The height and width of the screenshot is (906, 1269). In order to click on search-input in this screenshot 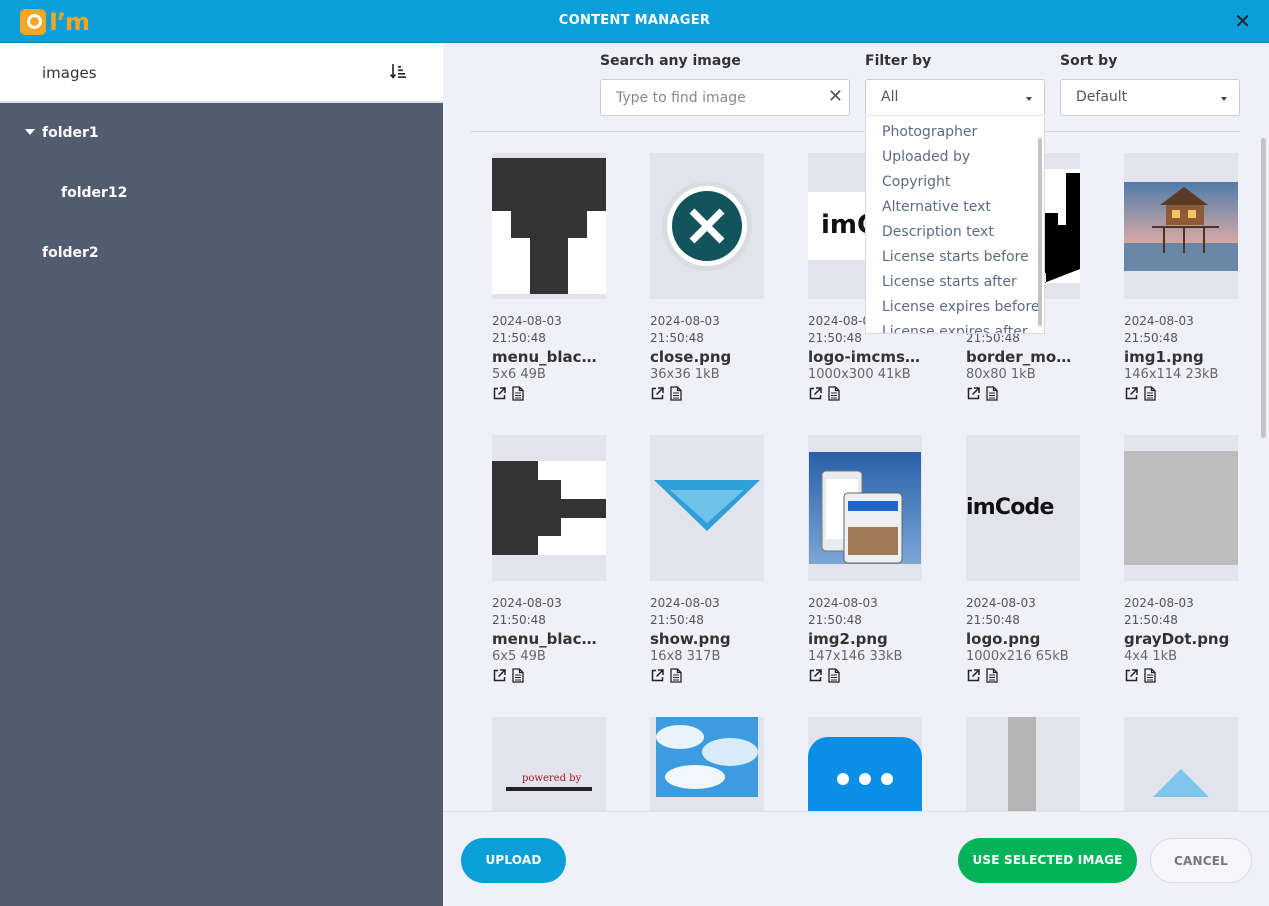, I will do `click(725, 97)`.